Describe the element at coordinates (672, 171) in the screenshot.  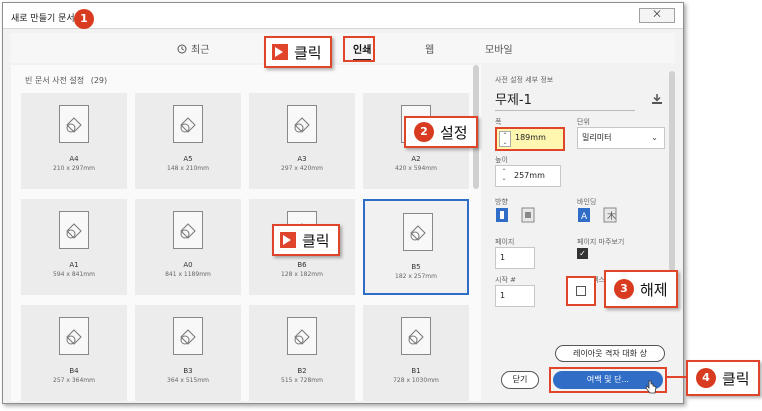
I see `panel-scrollbar` at that location.